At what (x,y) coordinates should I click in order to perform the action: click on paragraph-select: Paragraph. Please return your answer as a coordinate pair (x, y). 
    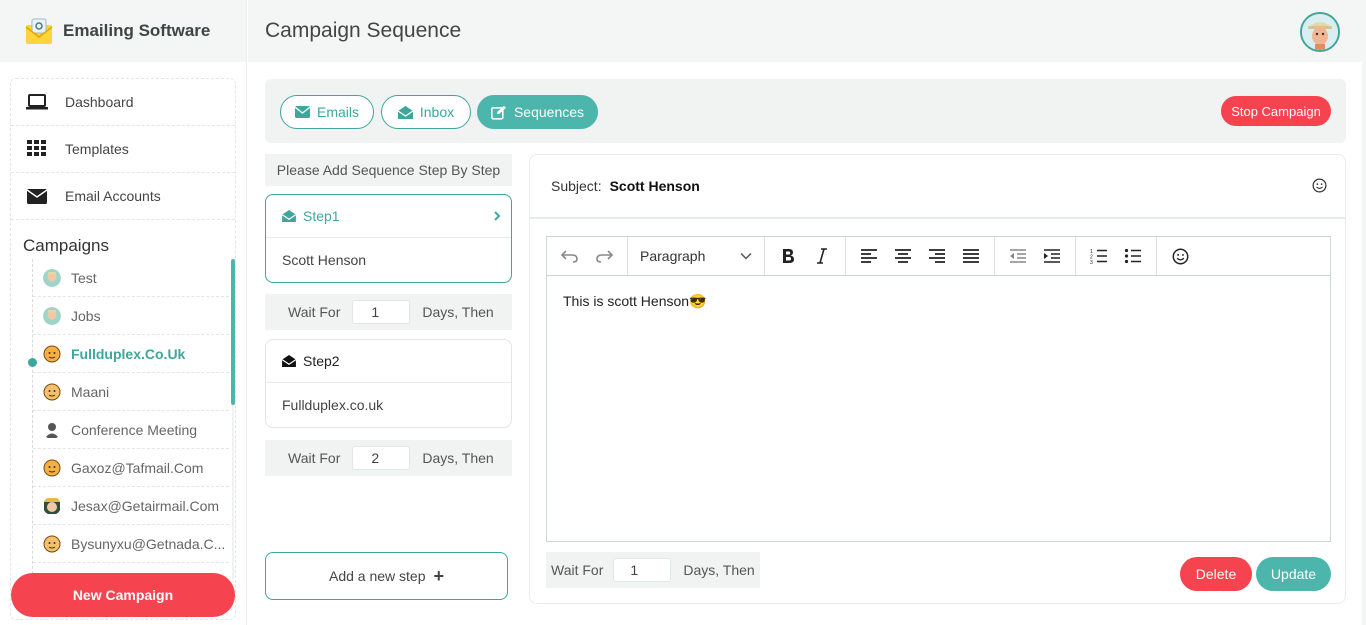
    Looking at the image, I should click on (696, 256).